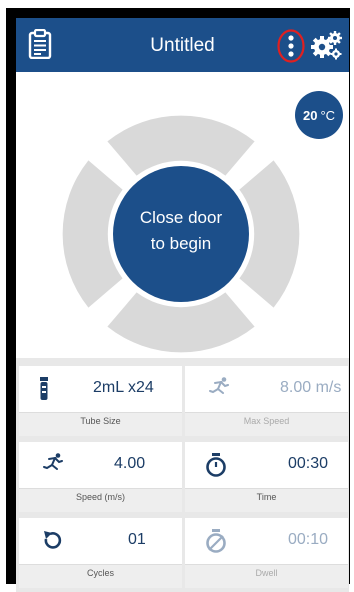  Describe the element at coordinates (328, 115) in the screenshot. I see `temperature-unit: °C` at that location.